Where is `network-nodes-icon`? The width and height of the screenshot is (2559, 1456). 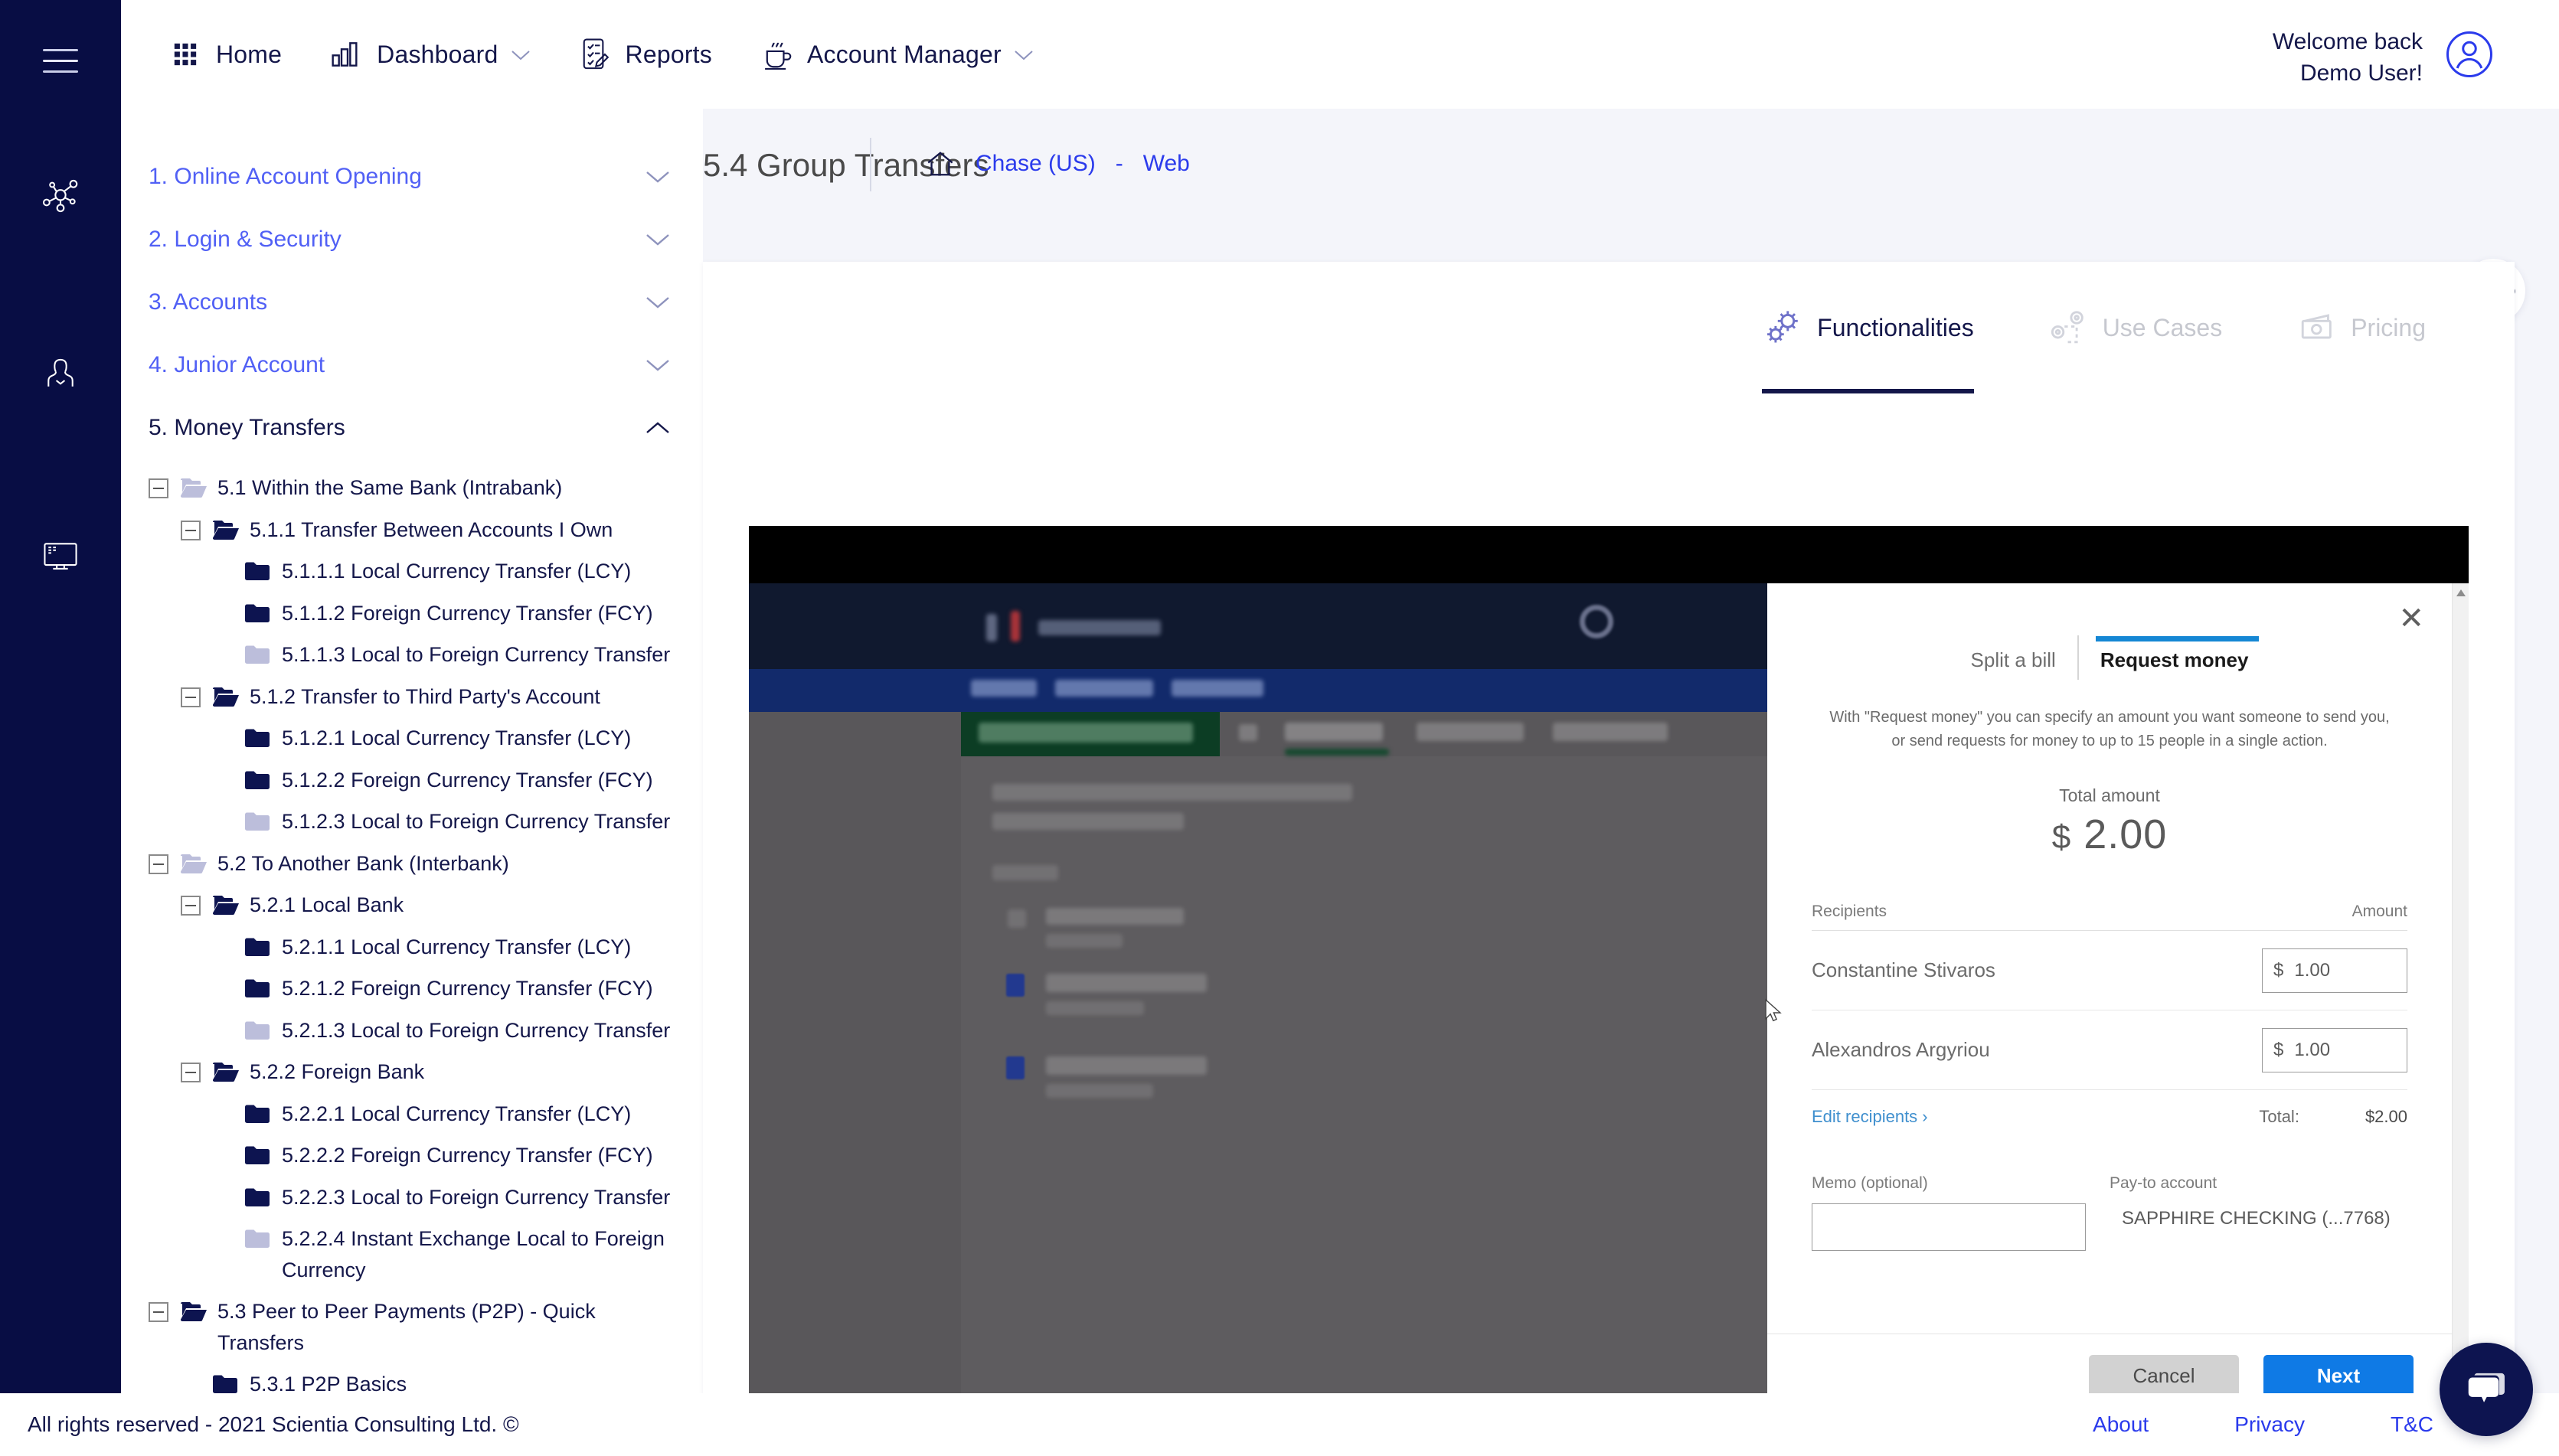 network-nodes-icon is located at coordinates (60, 196).